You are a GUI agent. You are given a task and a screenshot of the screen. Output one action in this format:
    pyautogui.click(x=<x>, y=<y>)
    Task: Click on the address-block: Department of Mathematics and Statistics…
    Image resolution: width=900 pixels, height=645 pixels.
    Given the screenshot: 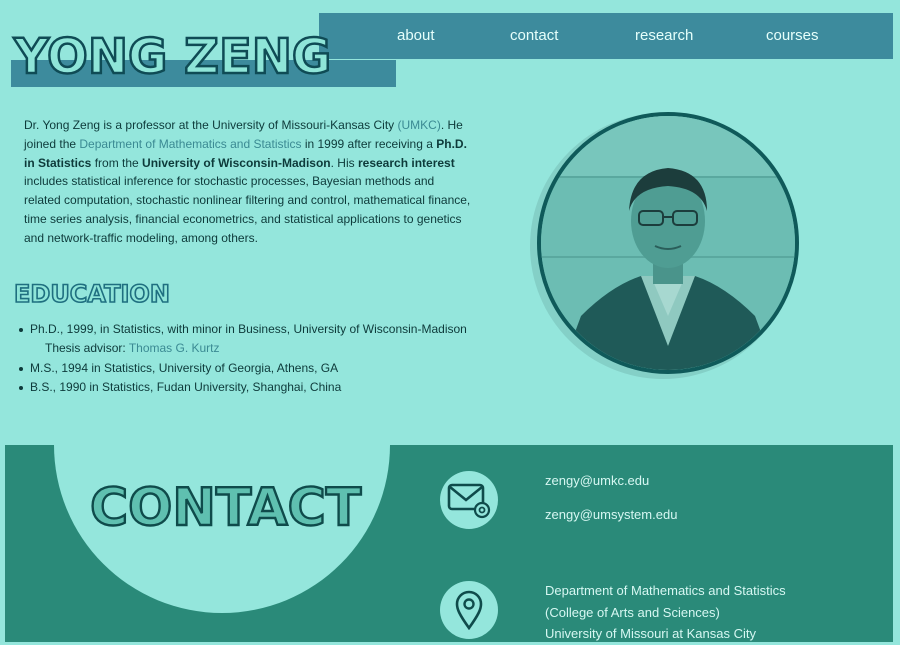 What is the action you would take?
    pyautogui.click(x=665, y=612)
    